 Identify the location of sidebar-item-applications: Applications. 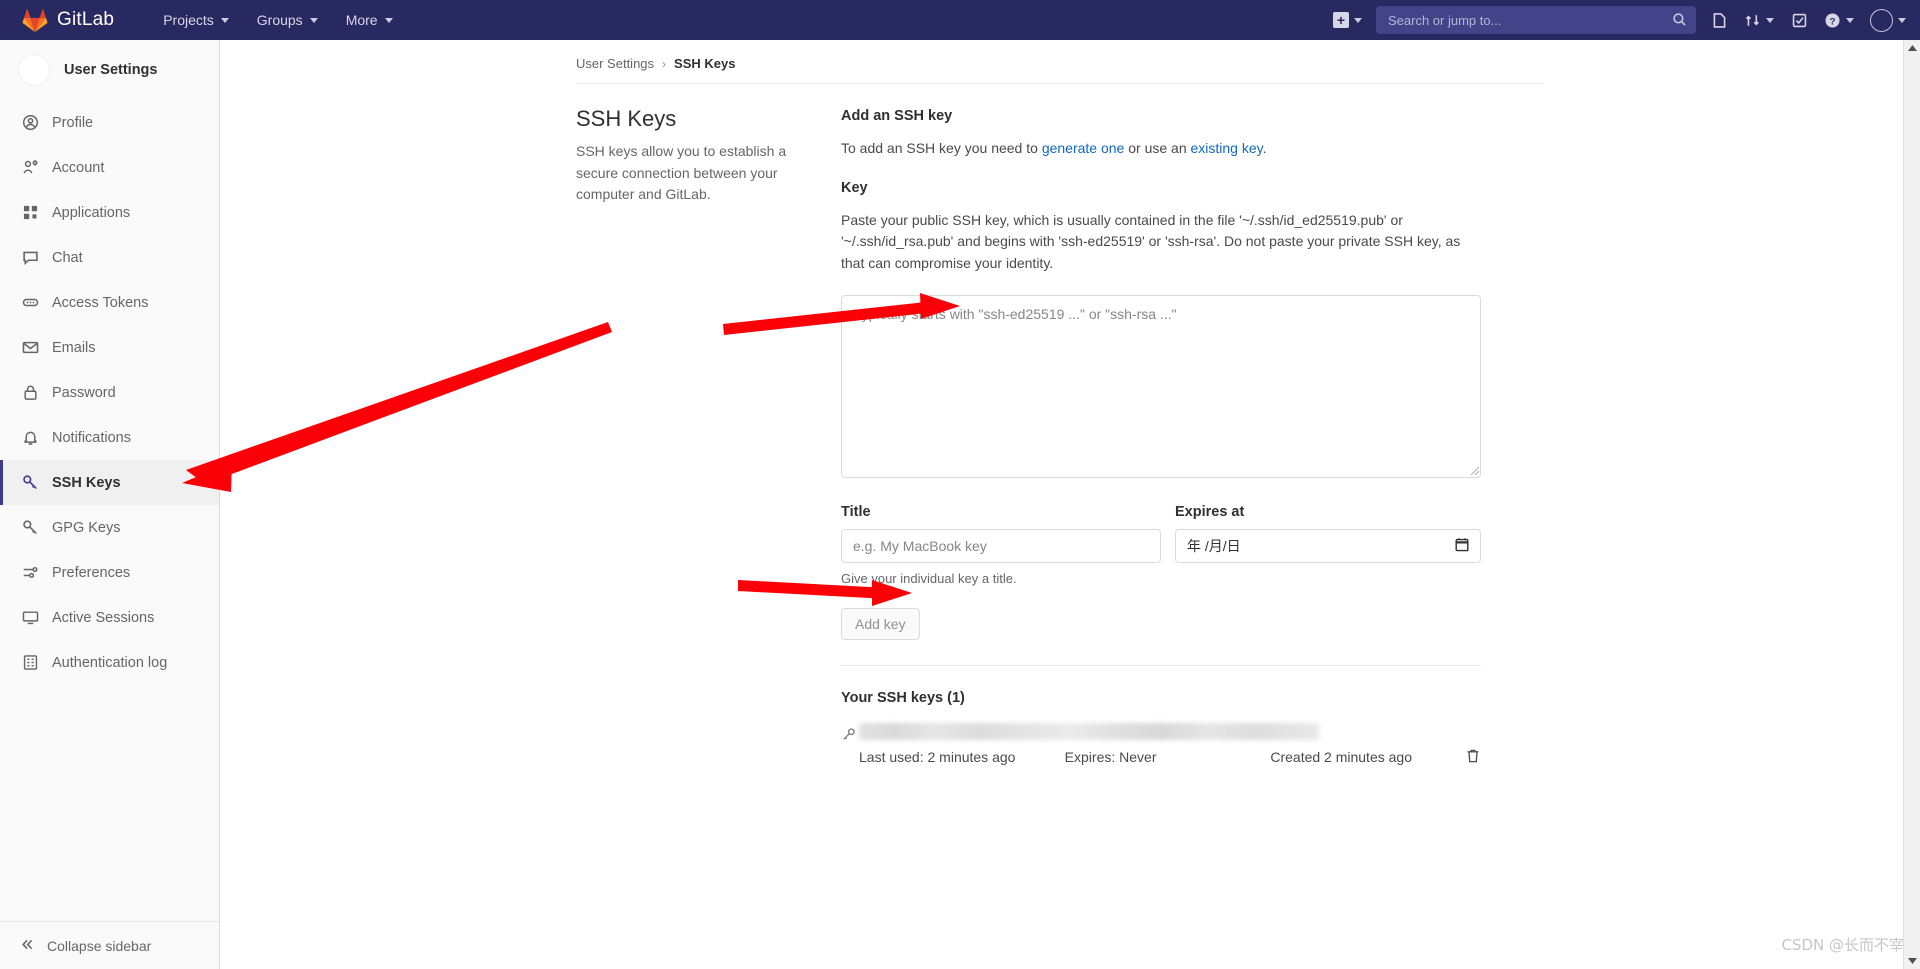
(109, 212).